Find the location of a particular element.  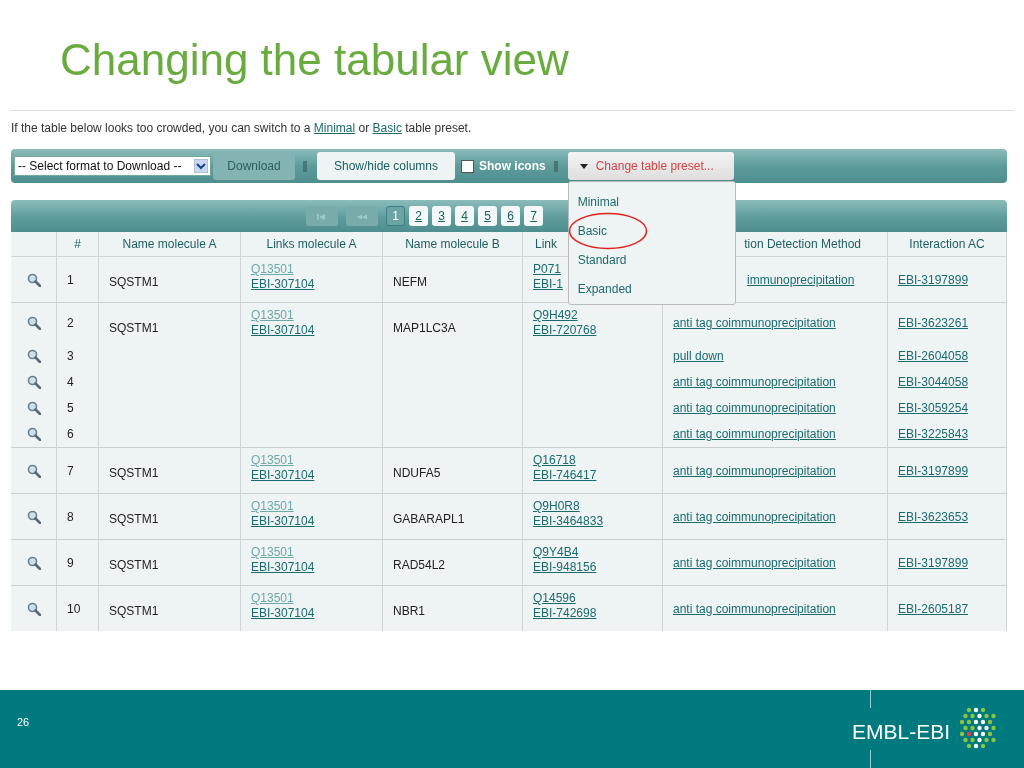

intro-text: If the table below looks too crowded, you can switch to a Minimal or Basic table preset. is located at coordinates (242, 128).